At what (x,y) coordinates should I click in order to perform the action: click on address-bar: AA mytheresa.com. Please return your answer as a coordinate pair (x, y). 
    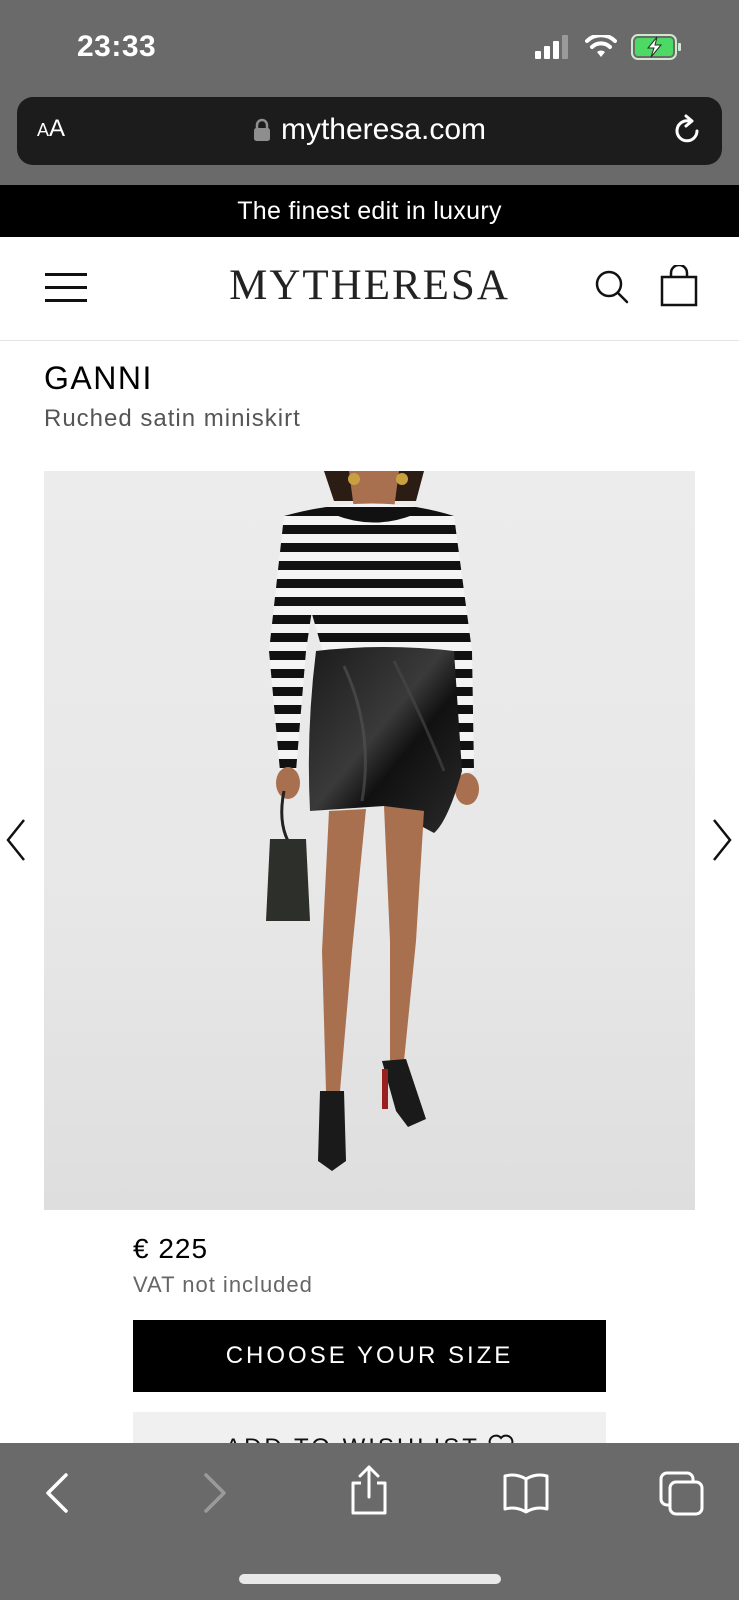
    Looking at the image, I should click on (369, 131).